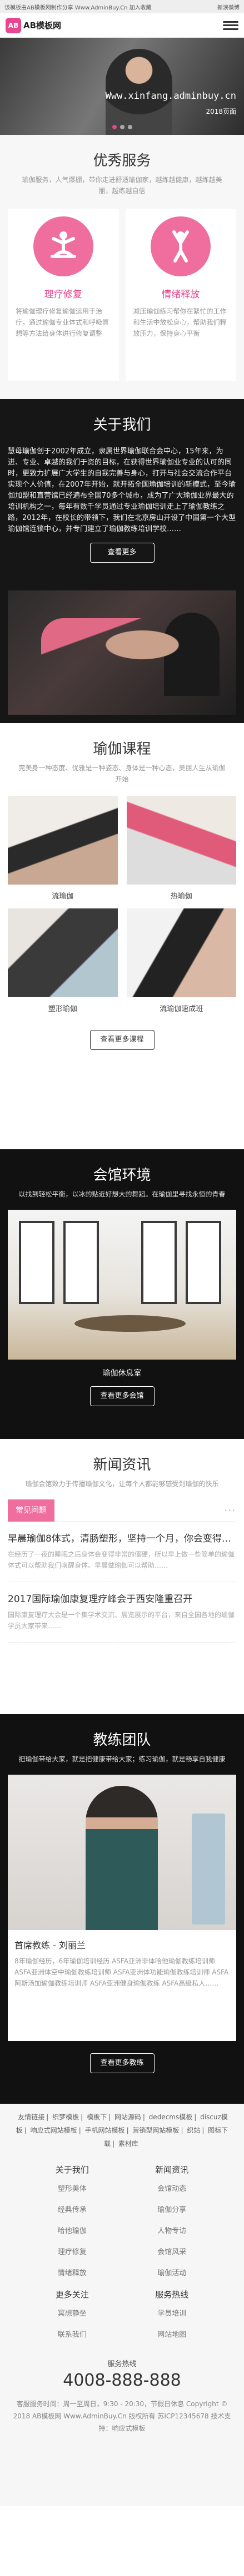 Image resolution: width=244 pixels, height=2576 pixels. What do you see at coordinates (122, 161) in the screenshot?
I see `services-title: 优秀服务` at bounding box center [122, 161].